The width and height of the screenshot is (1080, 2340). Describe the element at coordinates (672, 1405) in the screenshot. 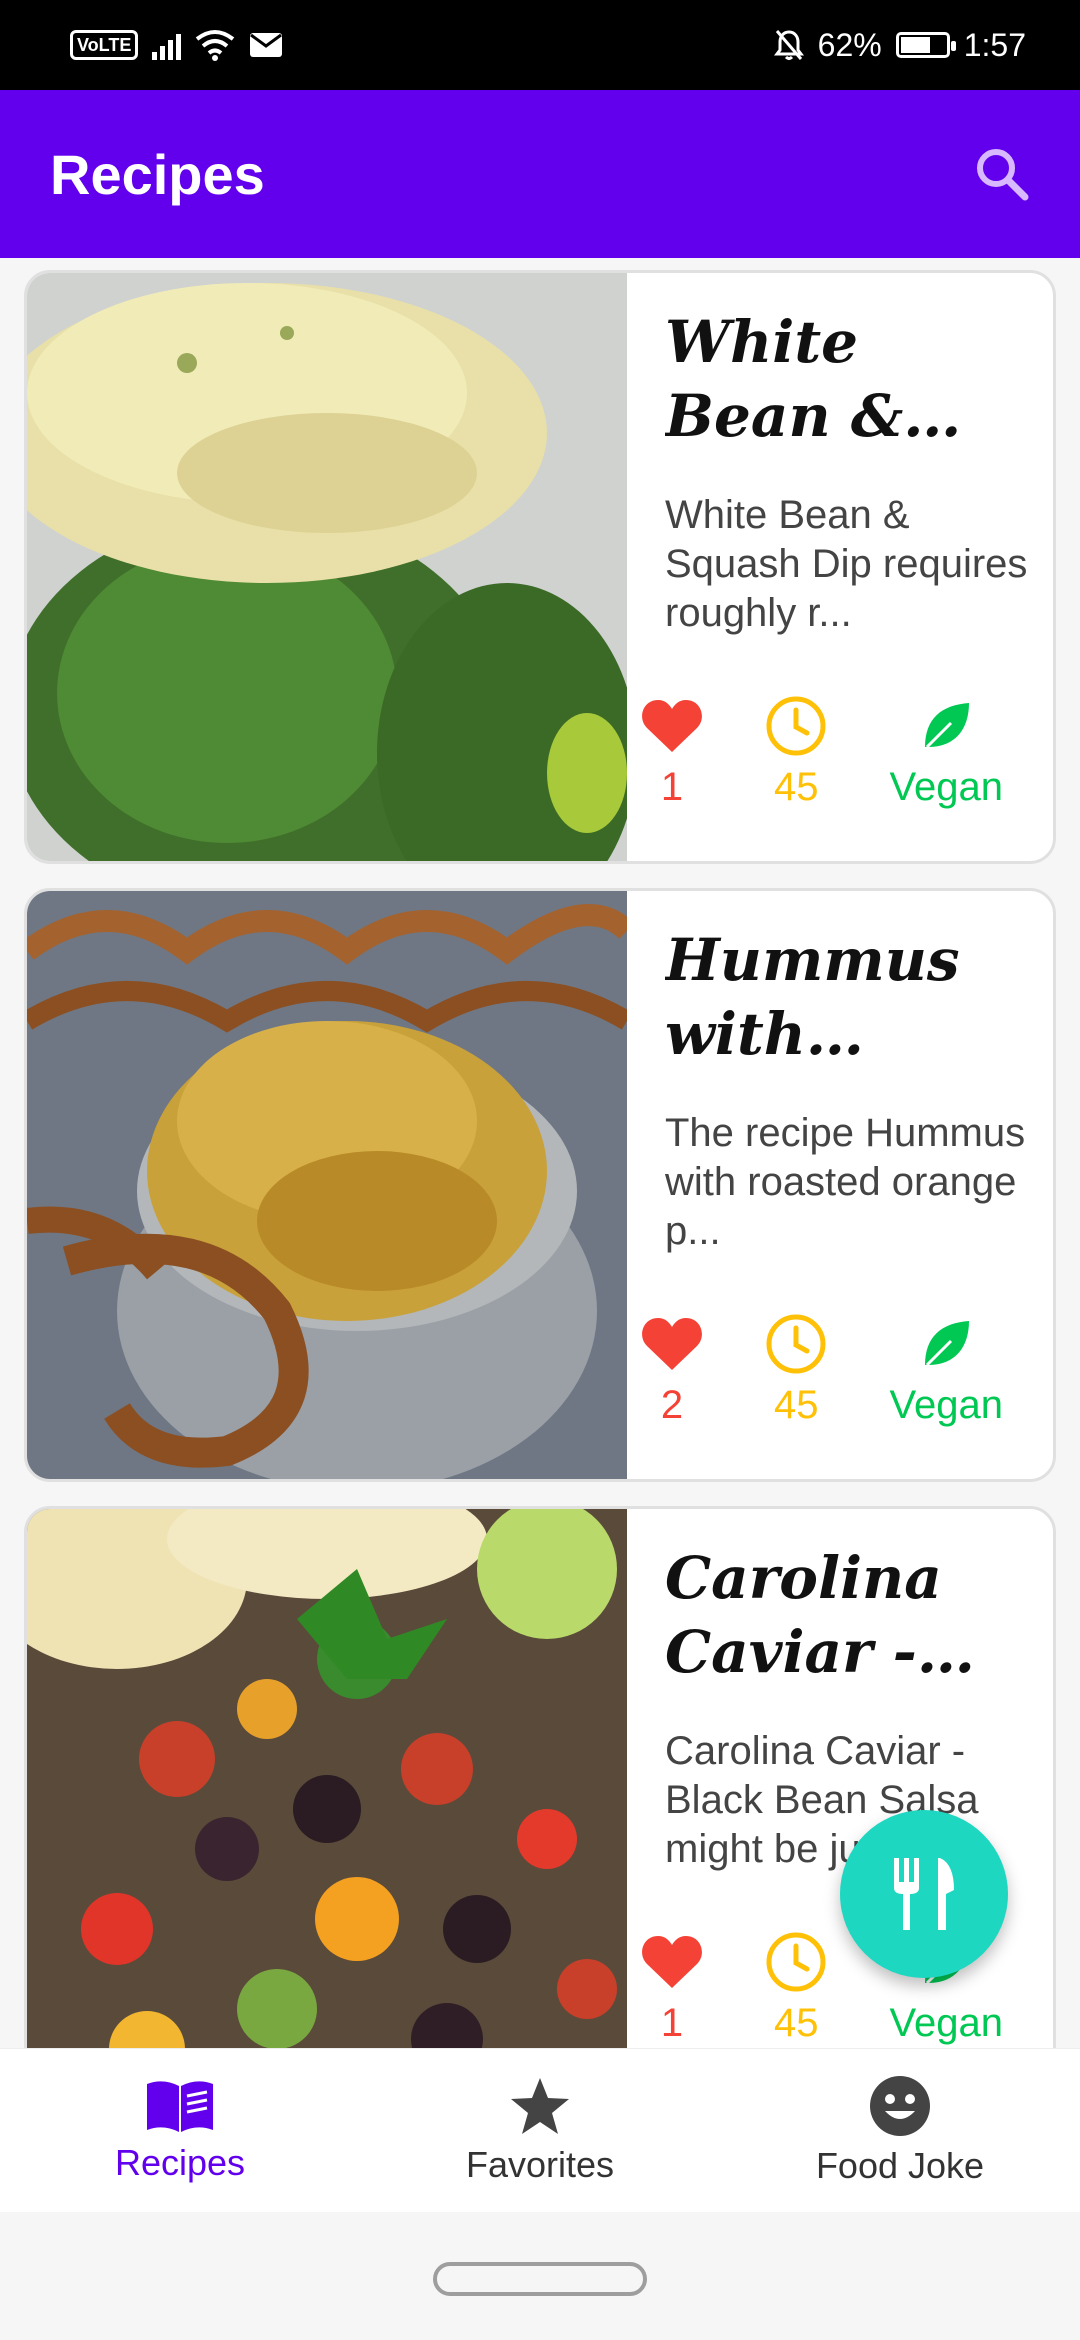

I see `likes-count: 2` at that location.